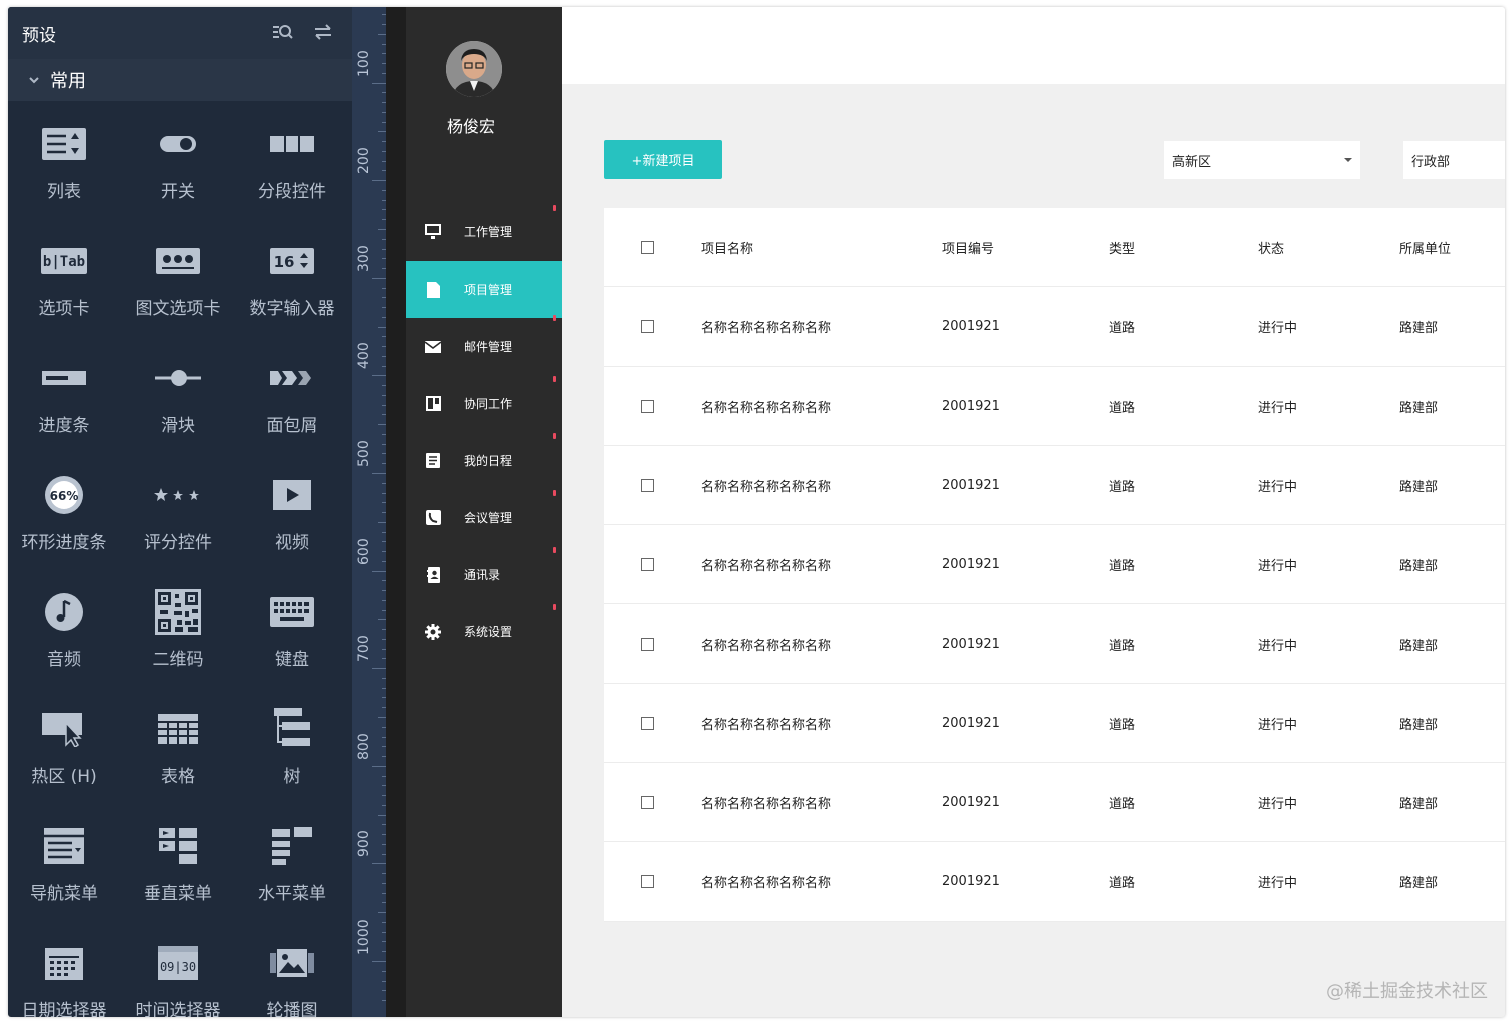 The height and width of the screenshot is (1024, 1512). What do you see at coordinates (292, 976) in the screenshot?
I see `component-carousel: 轮播图` at bounding box center [292, 976].